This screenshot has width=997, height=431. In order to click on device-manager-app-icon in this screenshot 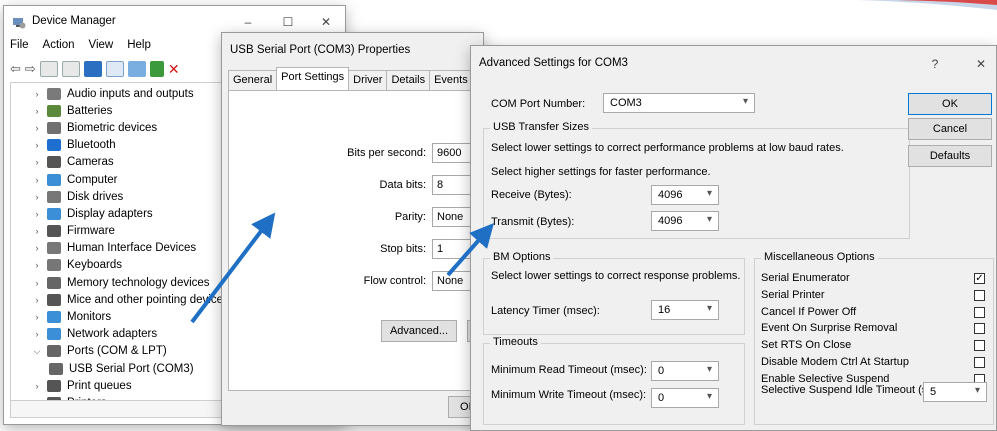, I will do `click(19, 22)`.